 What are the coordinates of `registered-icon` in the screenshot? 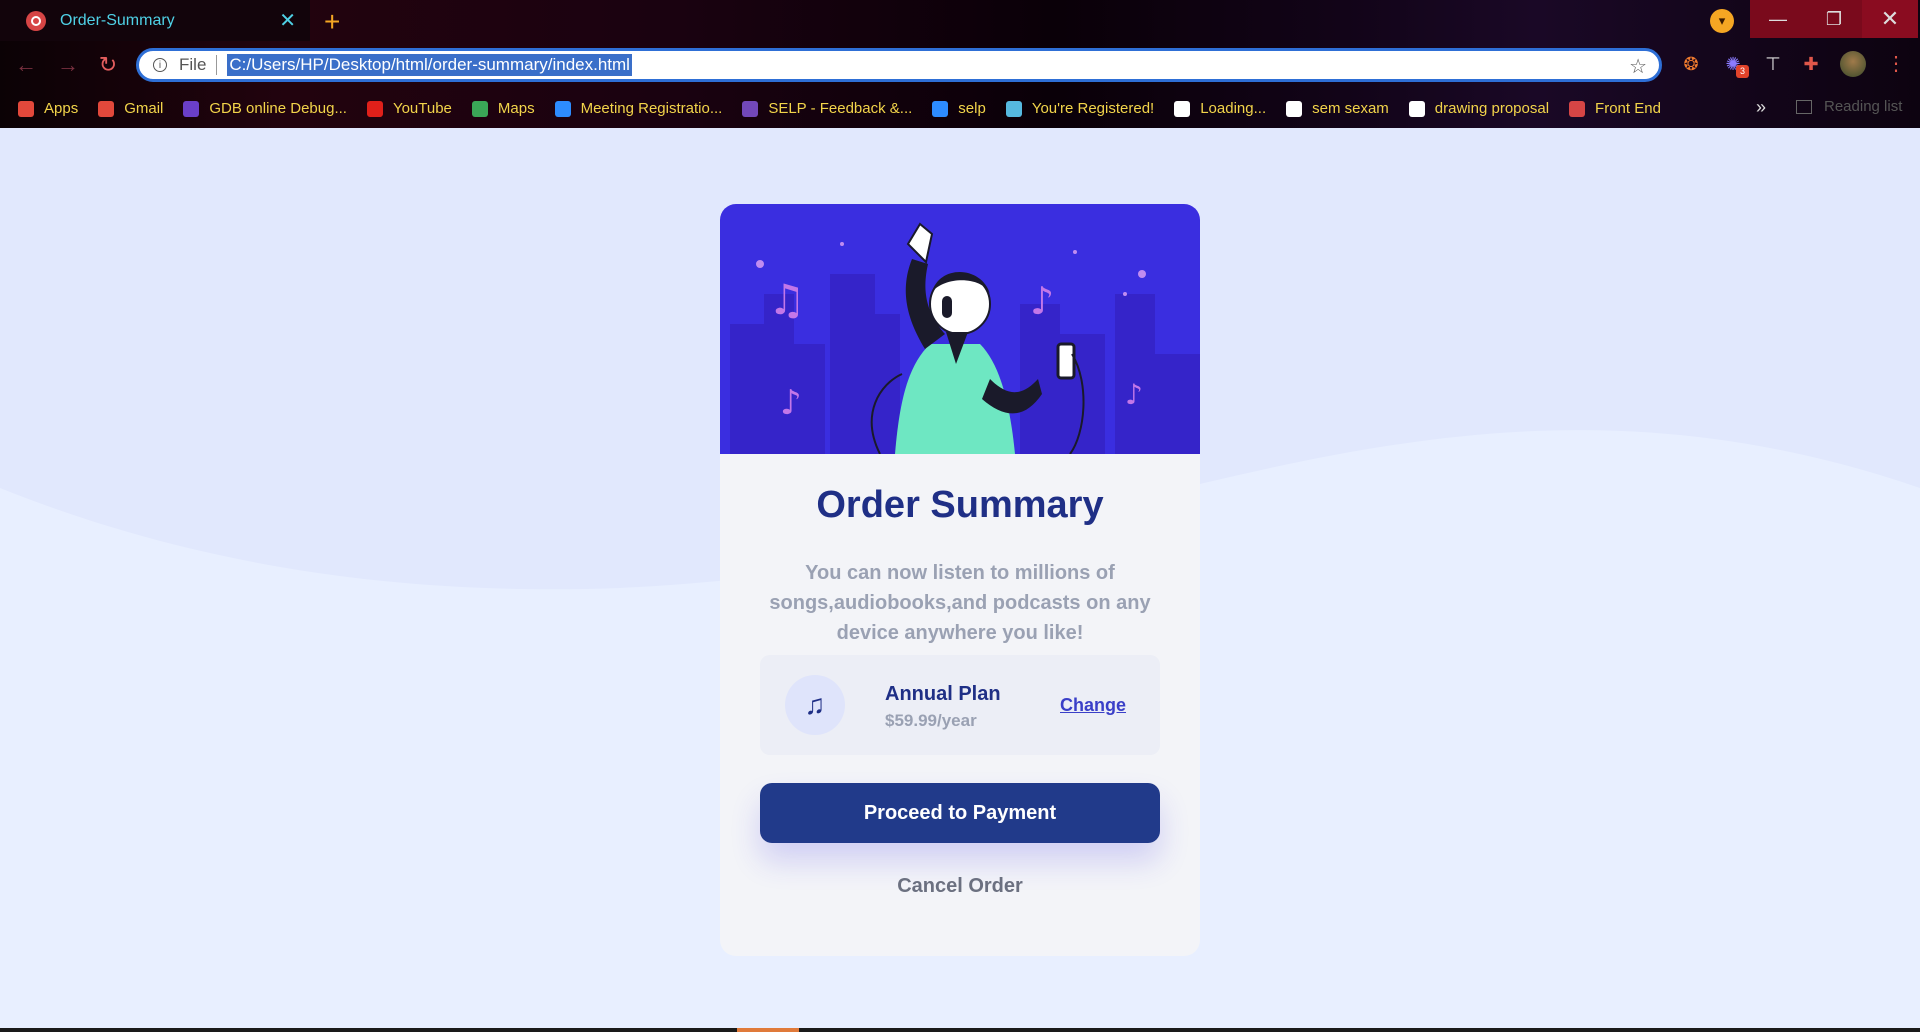 It's located at (1013, 108).